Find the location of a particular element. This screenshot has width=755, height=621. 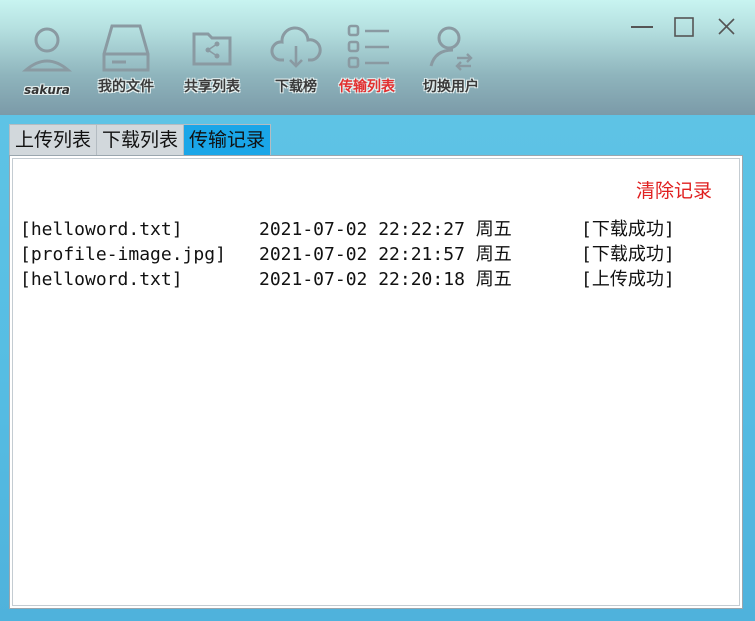

user-avatar-button is located at coordinates (47, 51).